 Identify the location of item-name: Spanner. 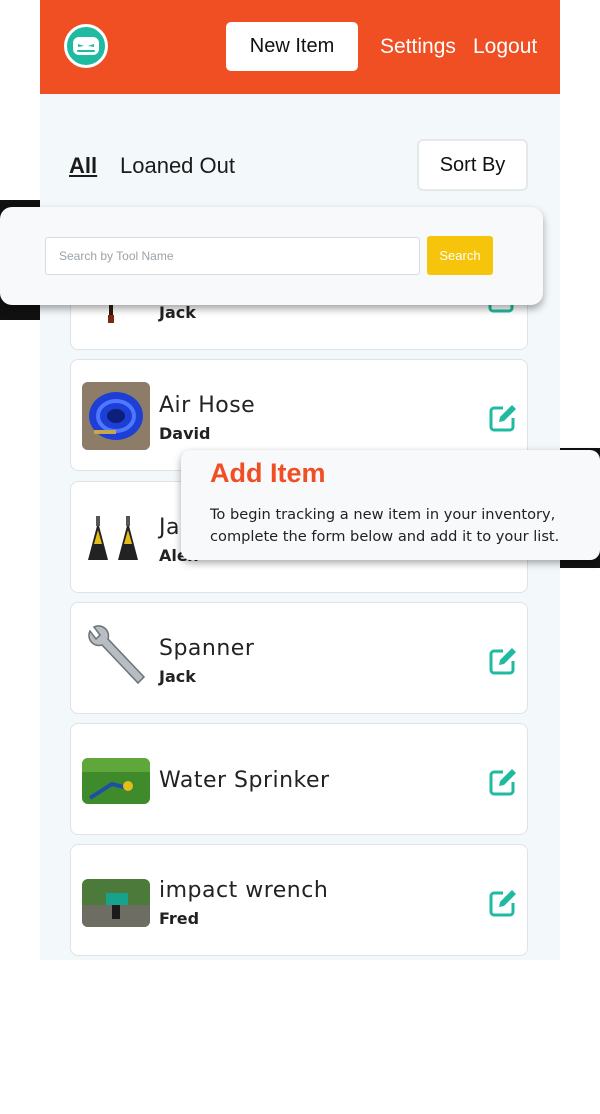
(207, 648).